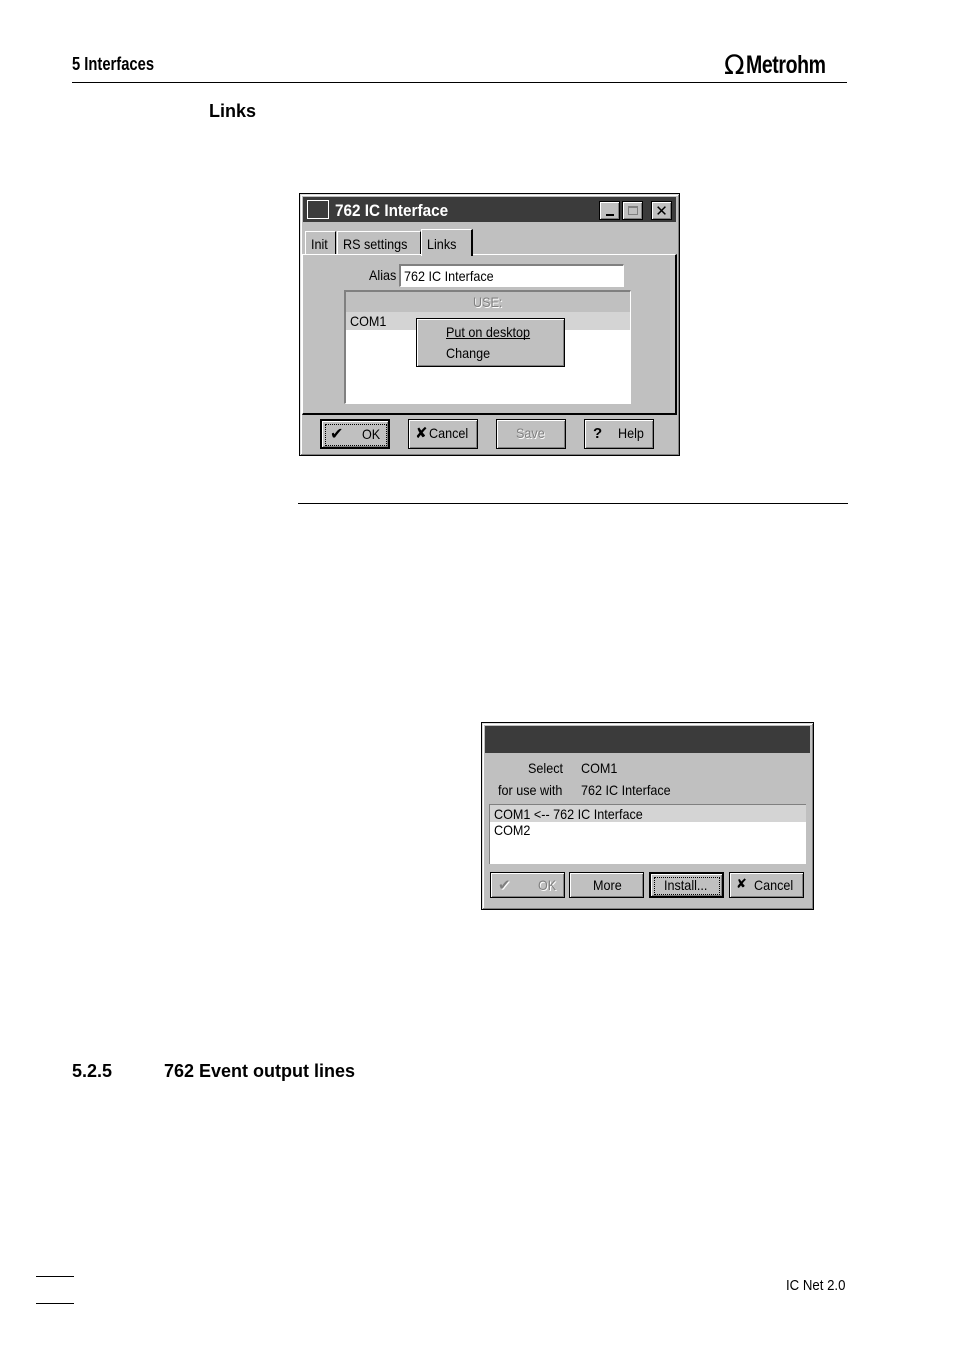 This screenshot has height=1351, width=954. Describe the element at coordinates (55, 1276) in the screenshot. I see `footer-rule-top` at that location.